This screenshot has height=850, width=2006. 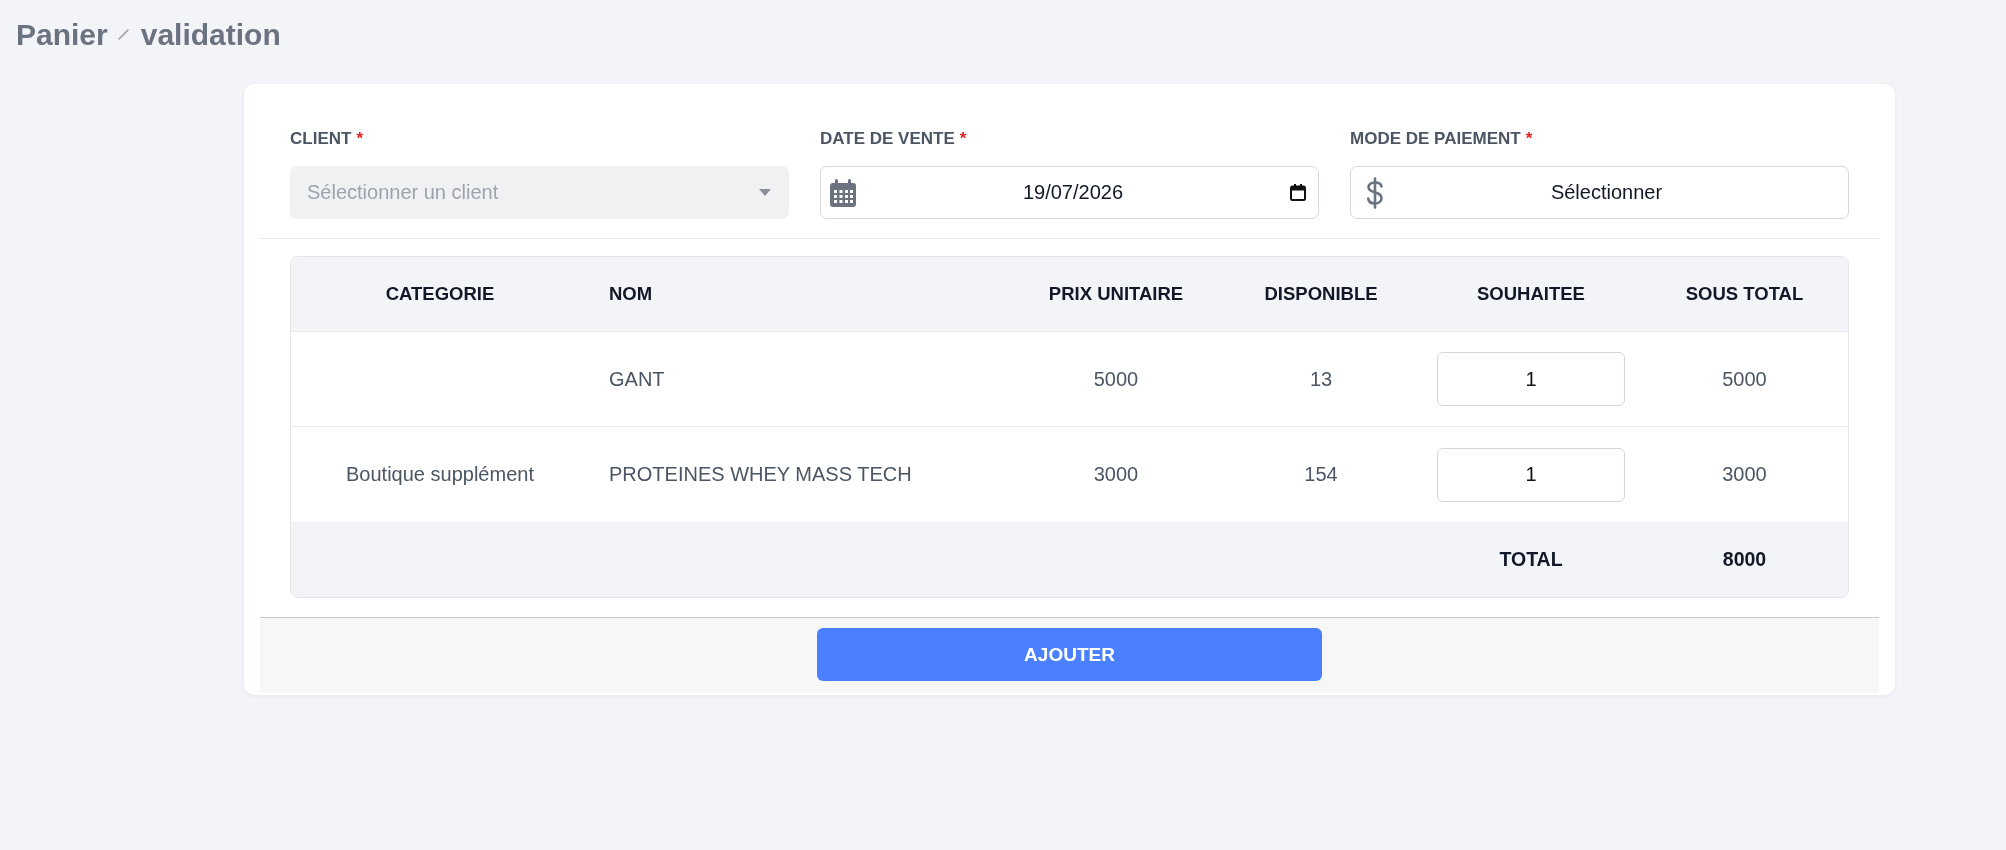 I want to click on column-header: SOUHAITEE, so click(x=1531, y=294).